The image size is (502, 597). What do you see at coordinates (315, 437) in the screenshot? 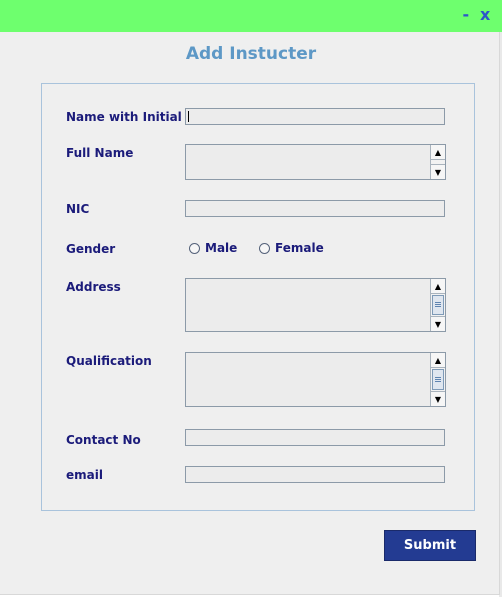
I see `contact-no-field` at bounding box center [315, 437].